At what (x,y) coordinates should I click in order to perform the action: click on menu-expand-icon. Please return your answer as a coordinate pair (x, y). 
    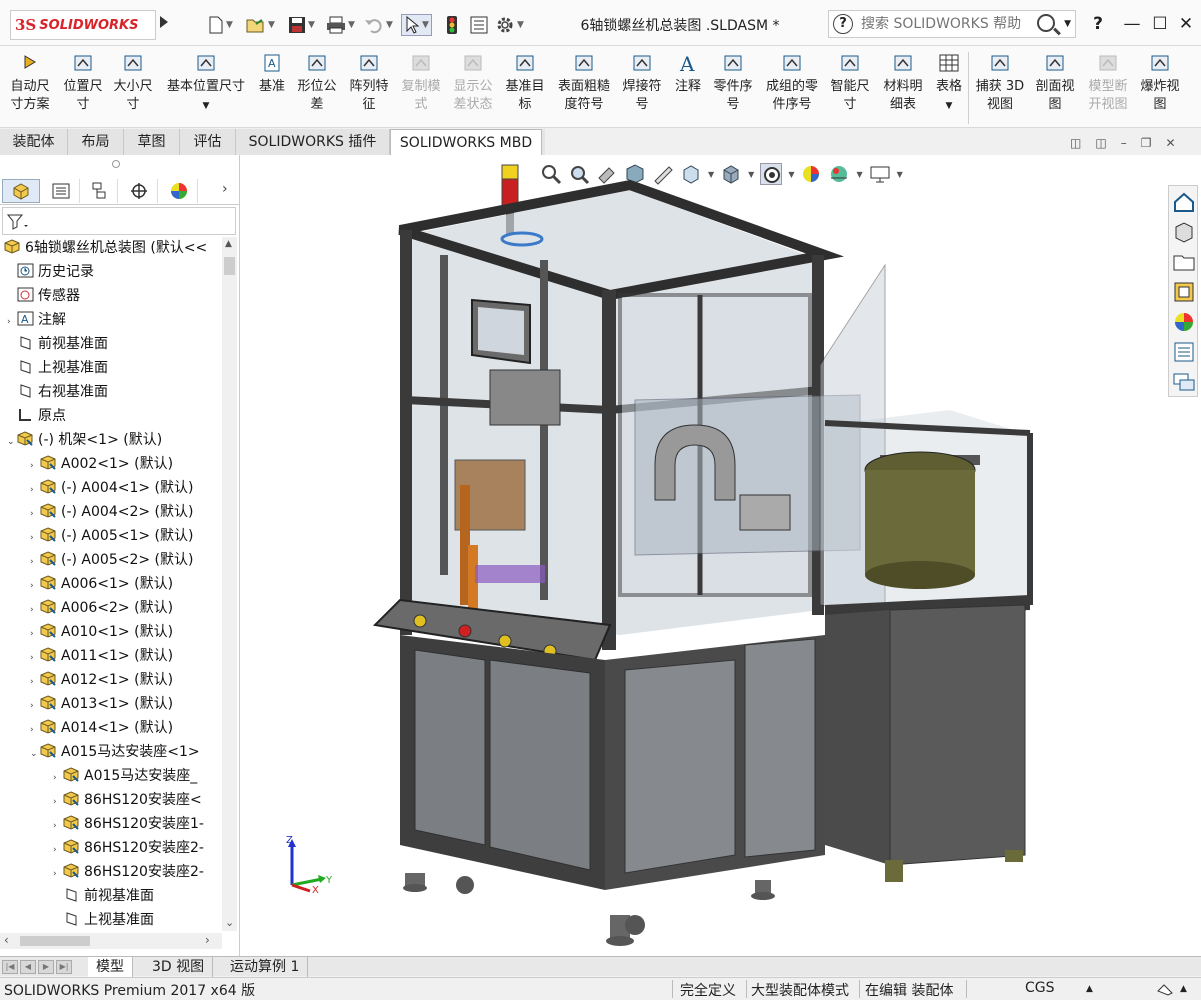
    Looking at the image, I should click on (164, 22).